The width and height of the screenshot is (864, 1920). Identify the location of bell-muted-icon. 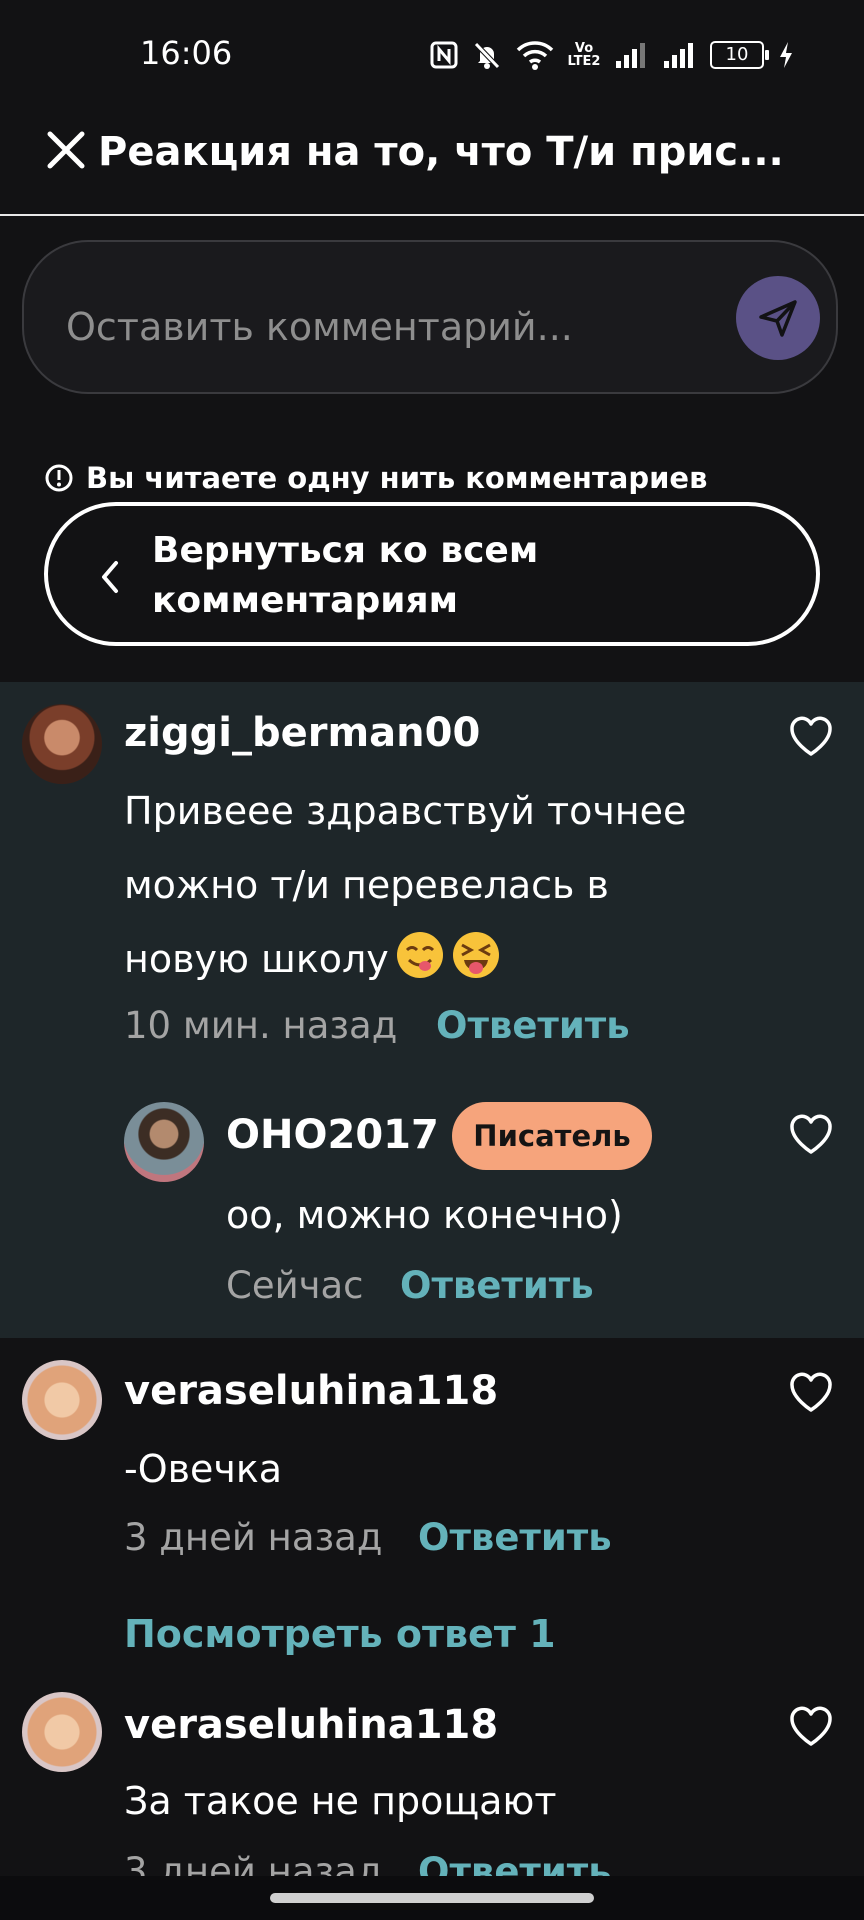
(487, 55).